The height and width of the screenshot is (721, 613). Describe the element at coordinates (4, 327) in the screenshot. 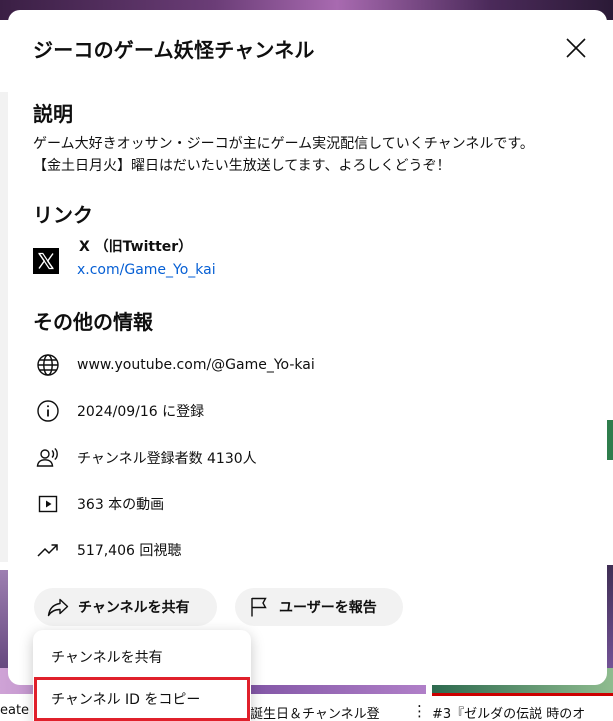

I see `background-content-strip` at that location.